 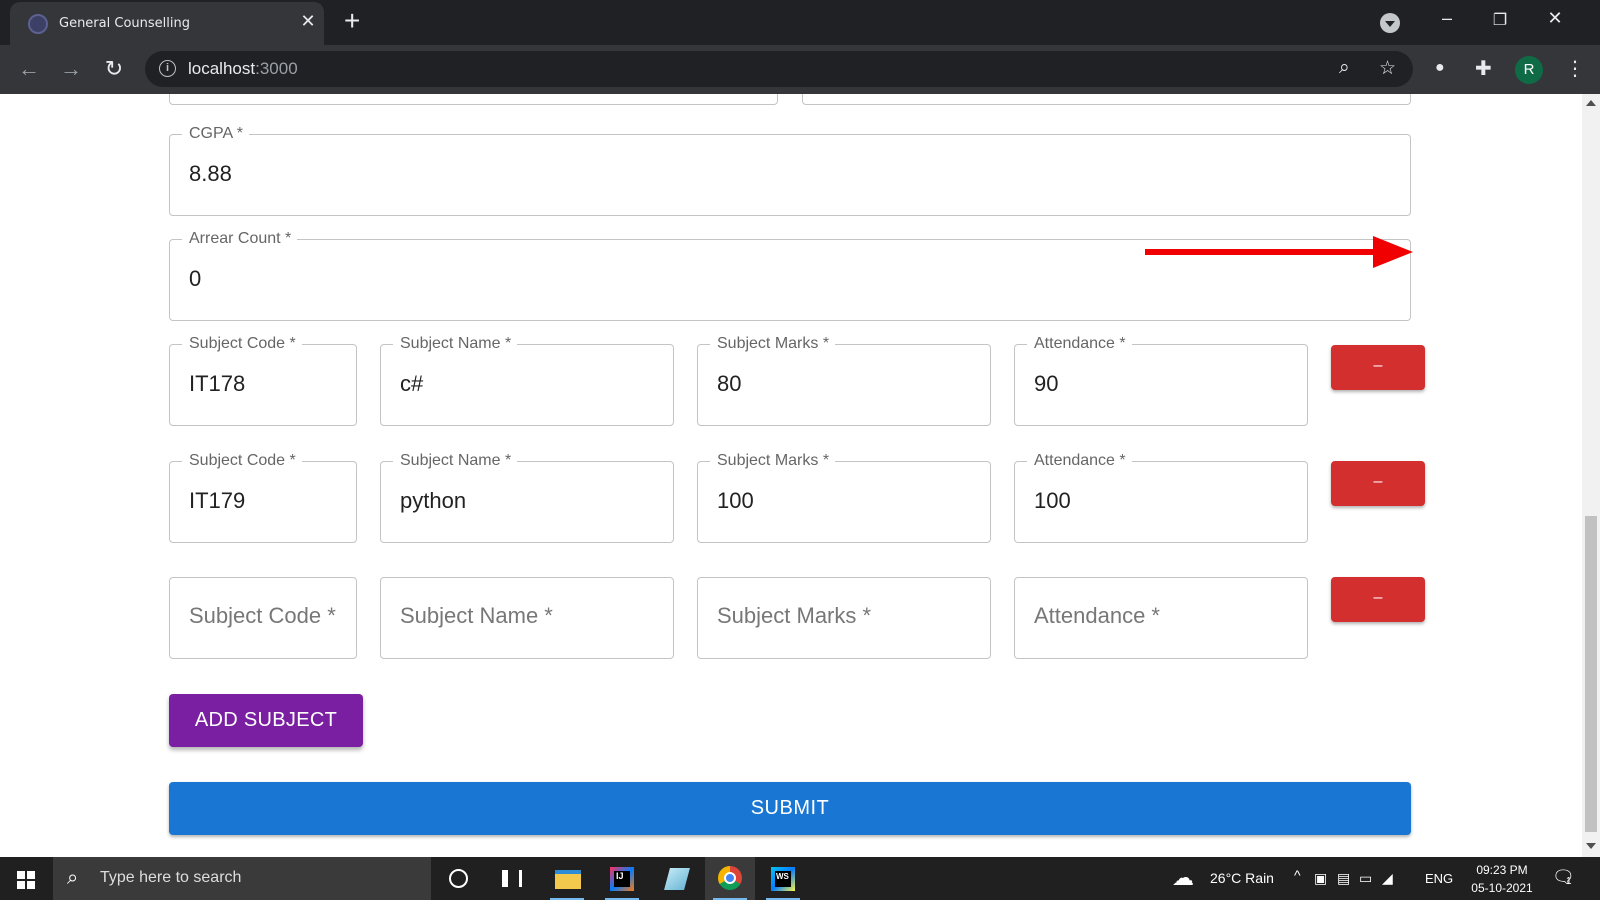 What do you see at coordinates (29, 69) in the screenshot?
I see `back-icon: ←` at bounding box center [29, 69].